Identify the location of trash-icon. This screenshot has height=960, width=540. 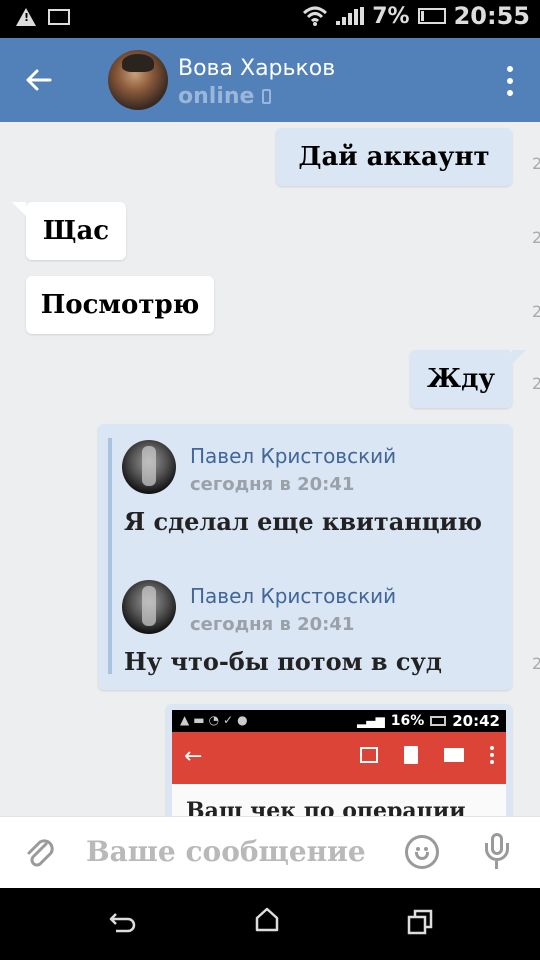
(411, 755).